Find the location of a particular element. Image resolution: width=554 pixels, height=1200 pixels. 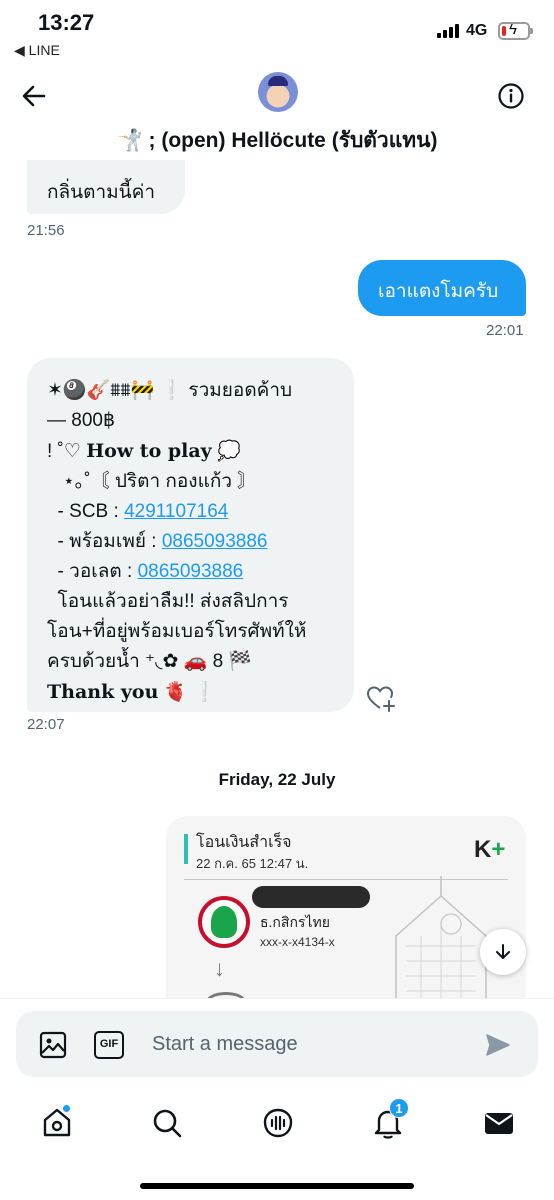

down-arrow-icon: ↓ is located at coordinates (219, 968).